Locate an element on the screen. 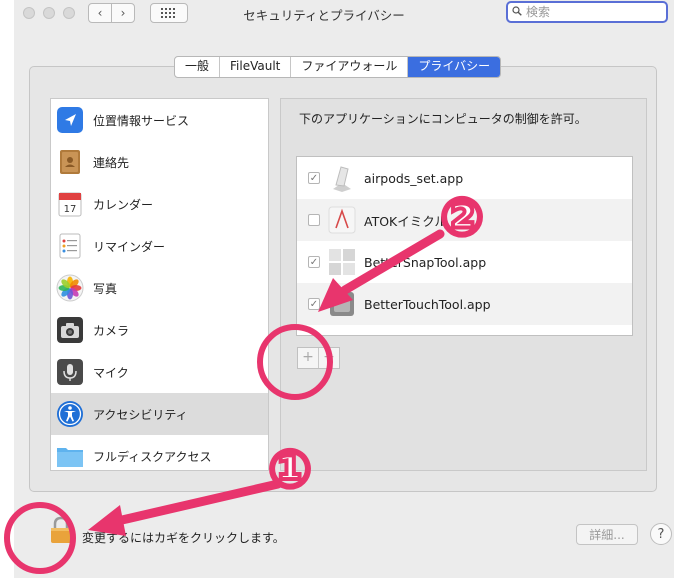  search-icon is located at coordinates (517, 11).